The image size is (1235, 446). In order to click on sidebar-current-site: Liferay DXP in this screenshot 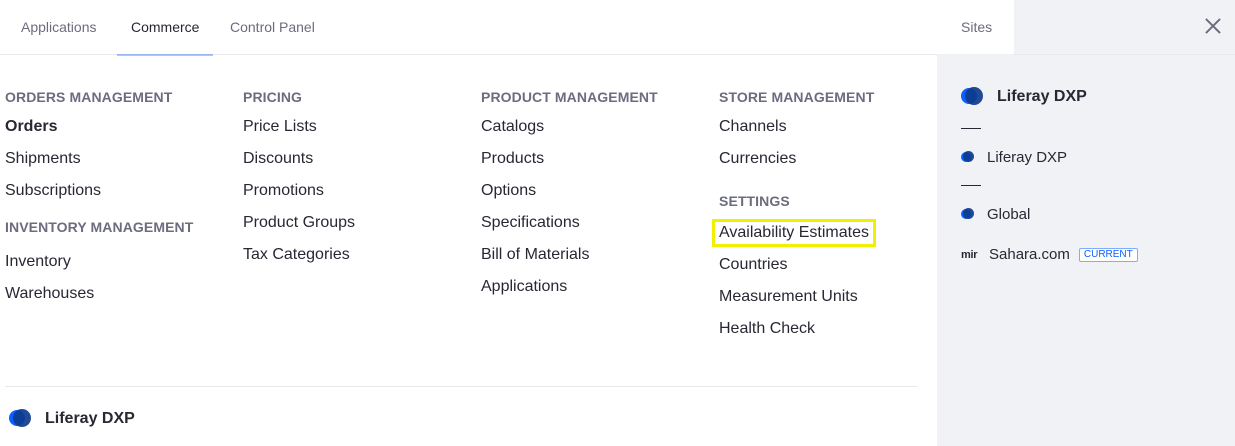, I will do `click(1024, 97)`.